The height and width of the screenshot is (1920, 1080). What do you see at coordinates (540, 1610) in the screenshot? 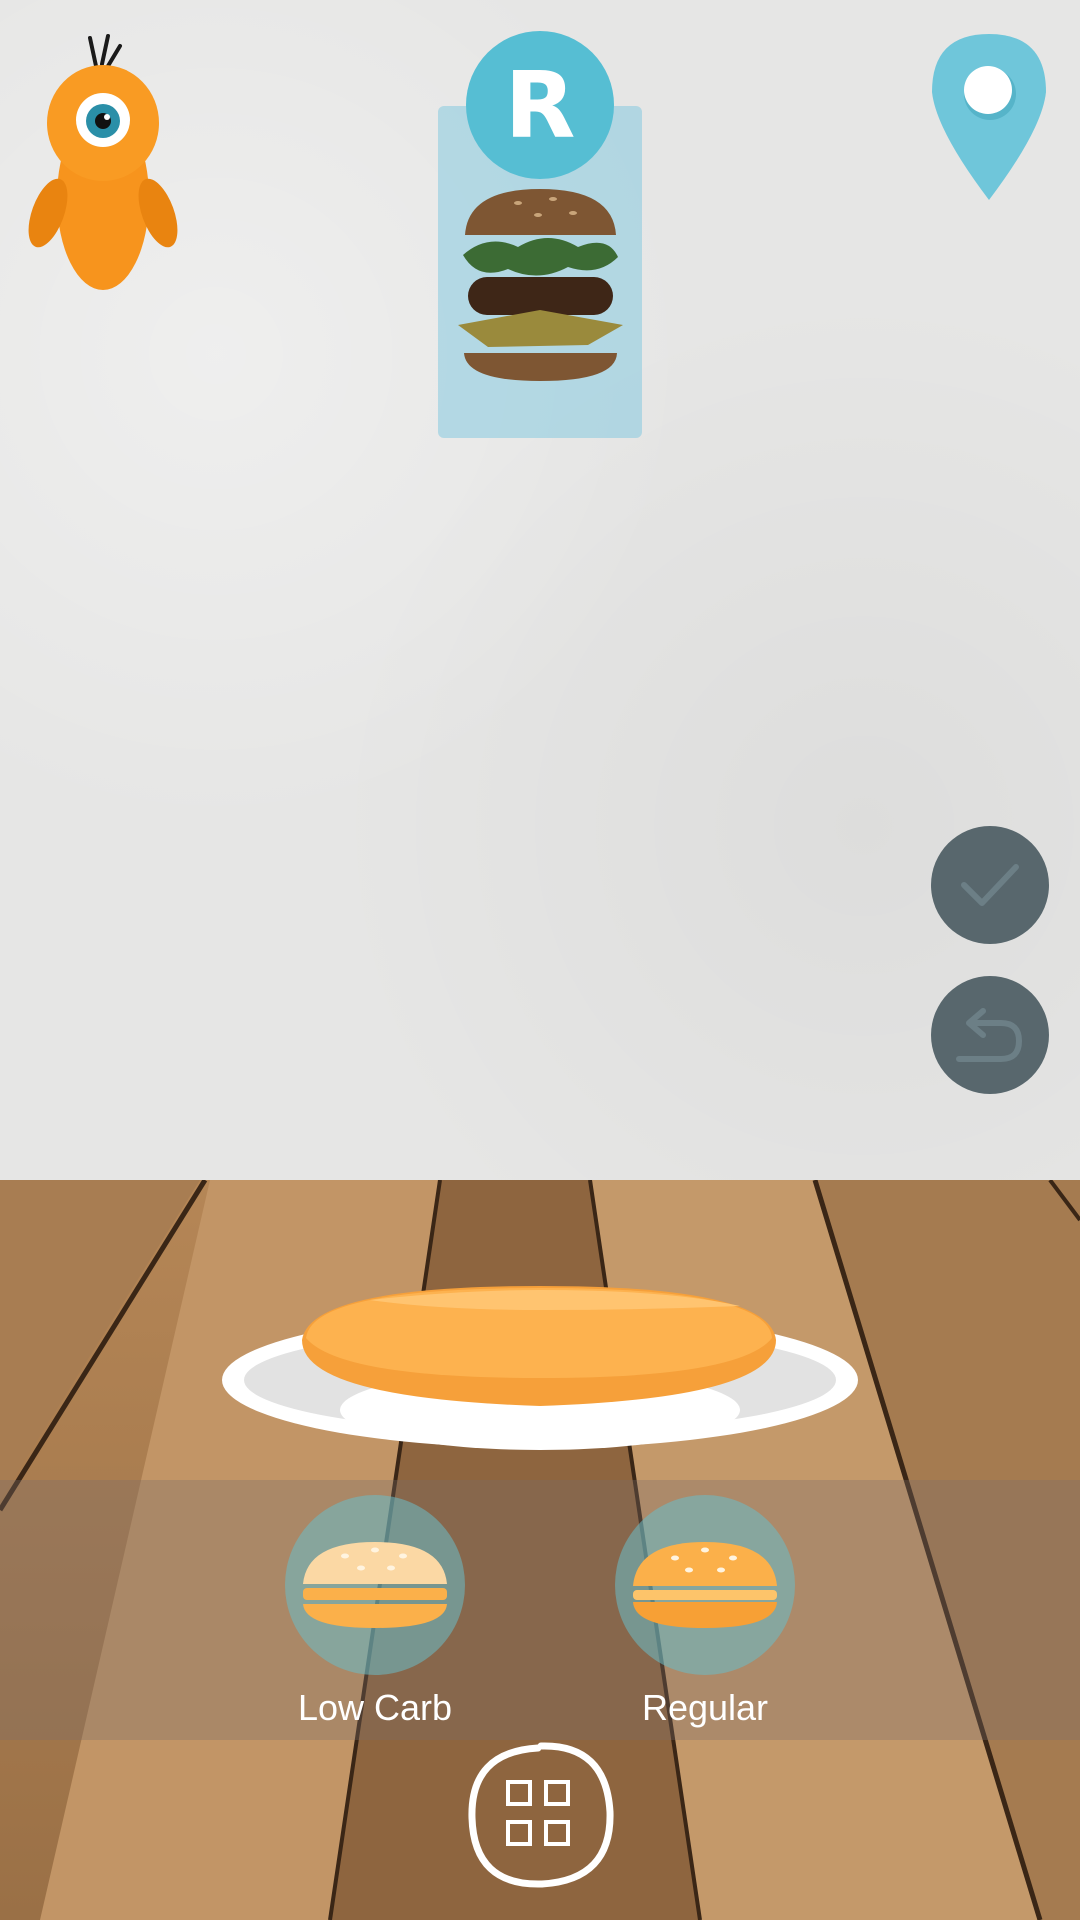
I see `bun-options-panel` at bounding box center [540, 1610].